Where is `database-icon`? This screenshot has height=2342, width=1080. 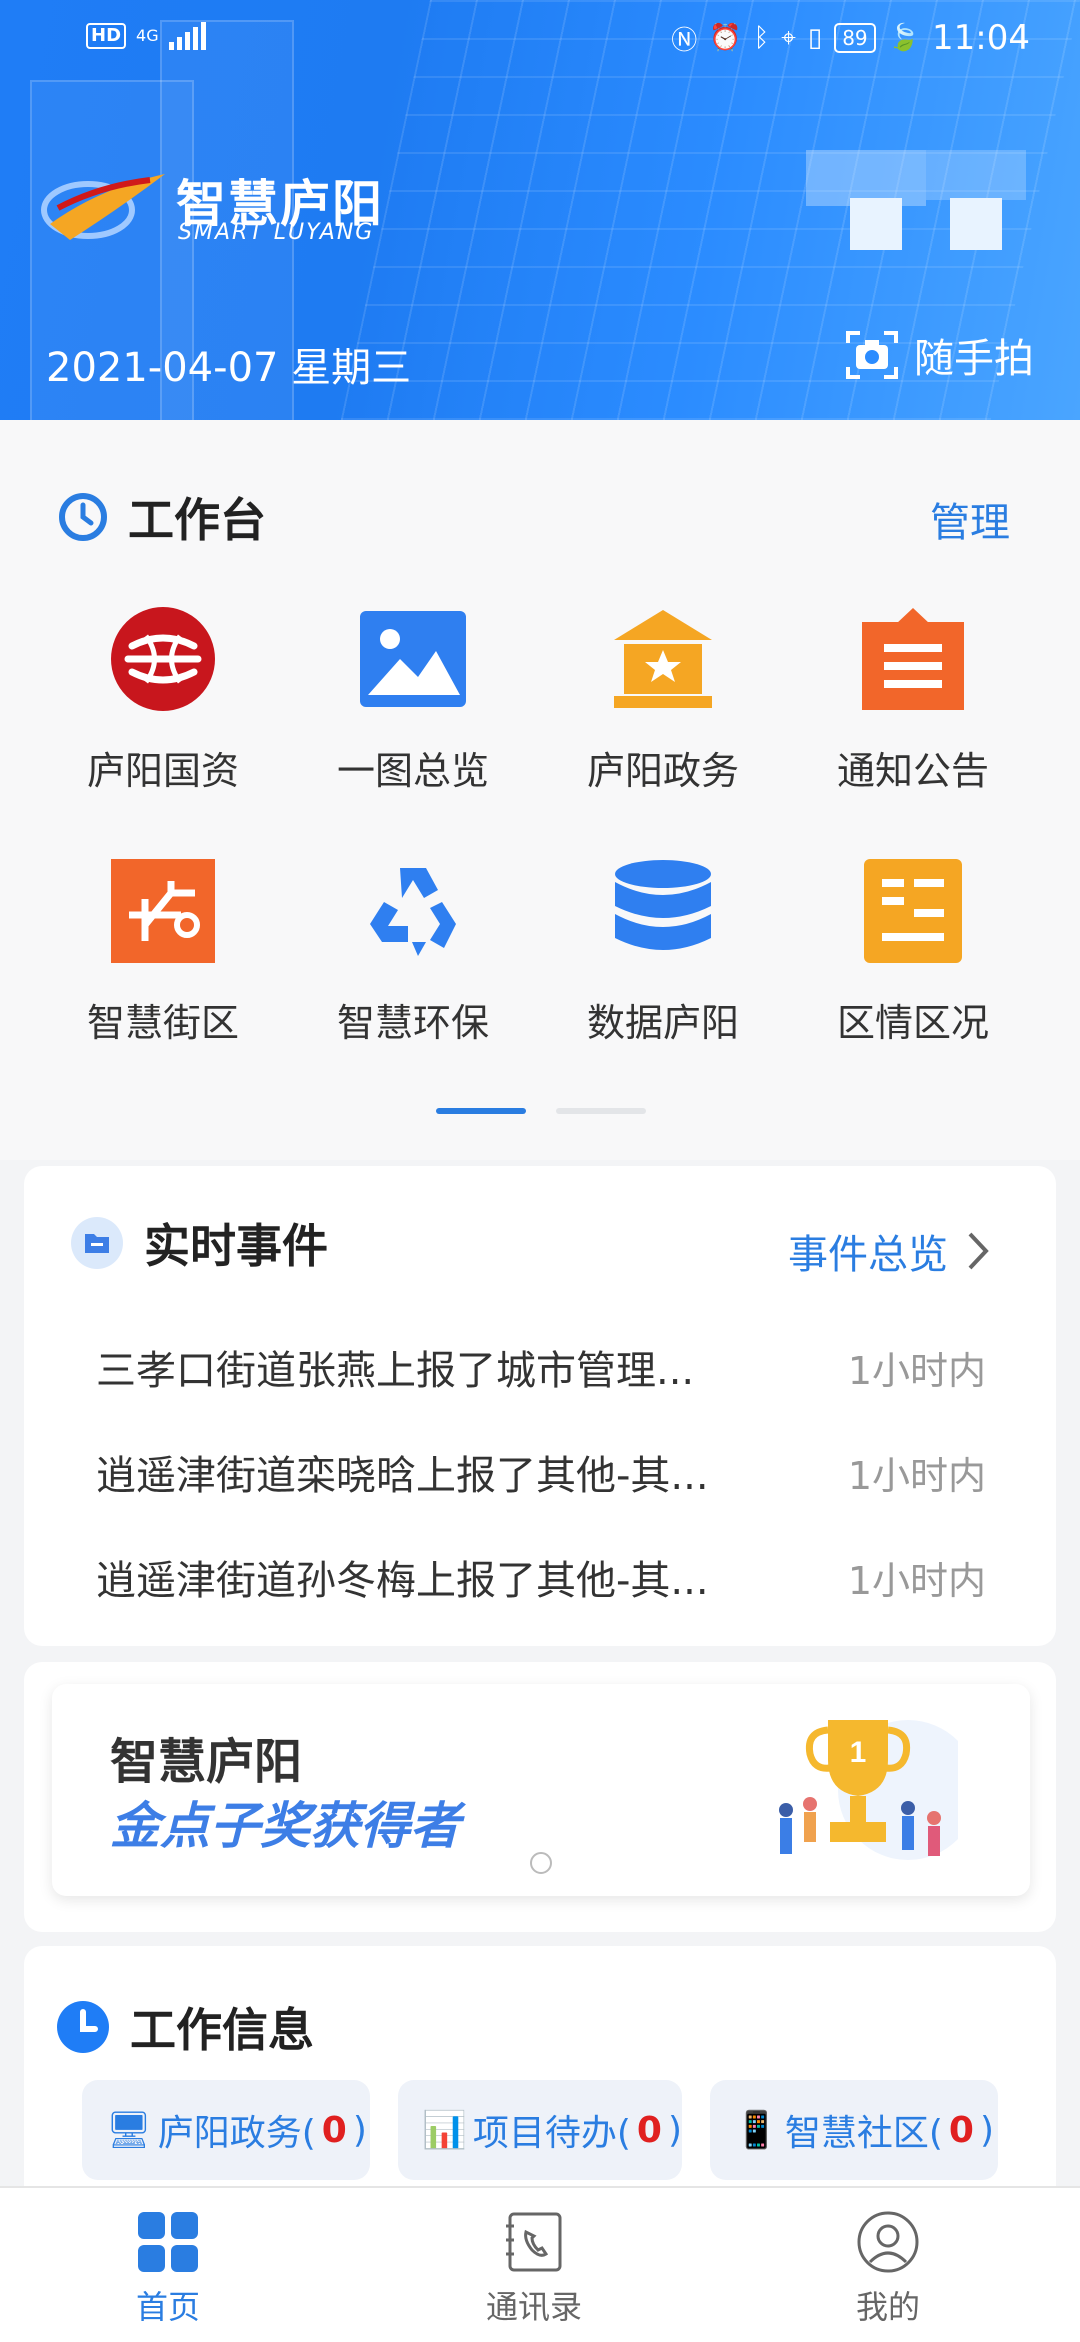
database-icon is located at coordinates (663, 911).